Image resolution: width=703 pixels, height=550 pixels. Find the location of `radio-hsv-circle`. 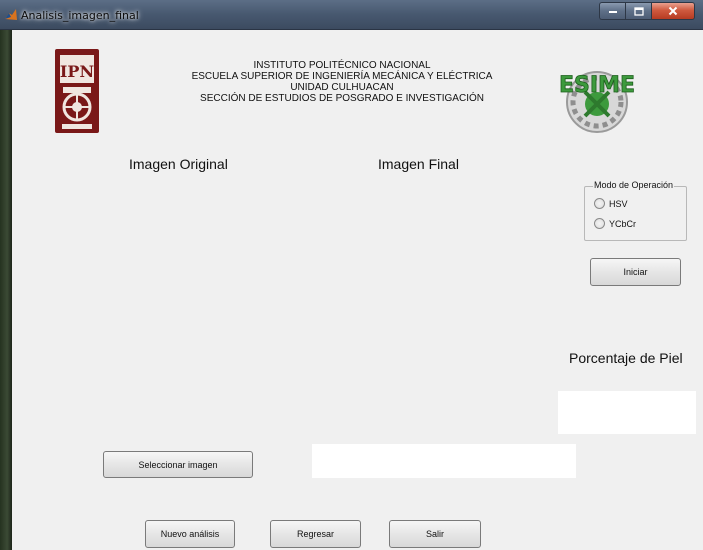

radio-hsv-circle is located at coordinates (599, 203).